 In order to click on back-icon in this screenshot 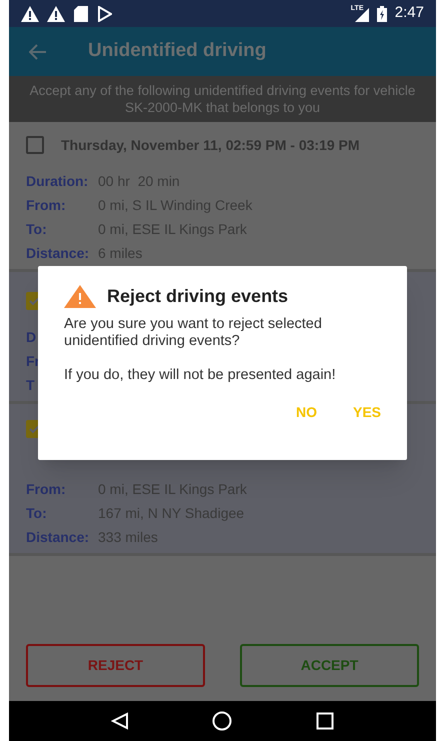, I will do `click(119, 721)`.